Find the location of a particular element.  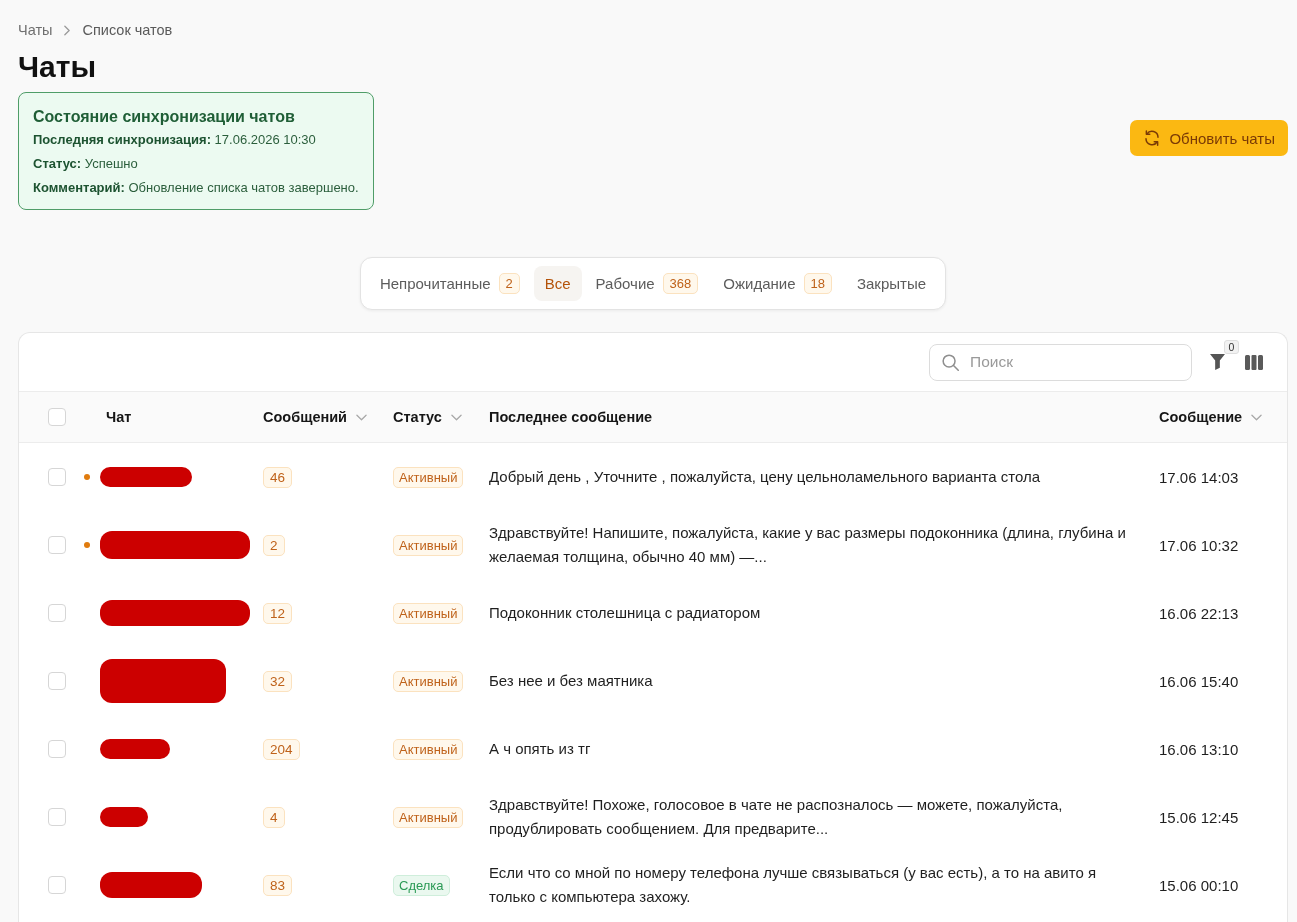

sync-status-title: Состояние синхронизации чатов is located at coordinates (164, 117).